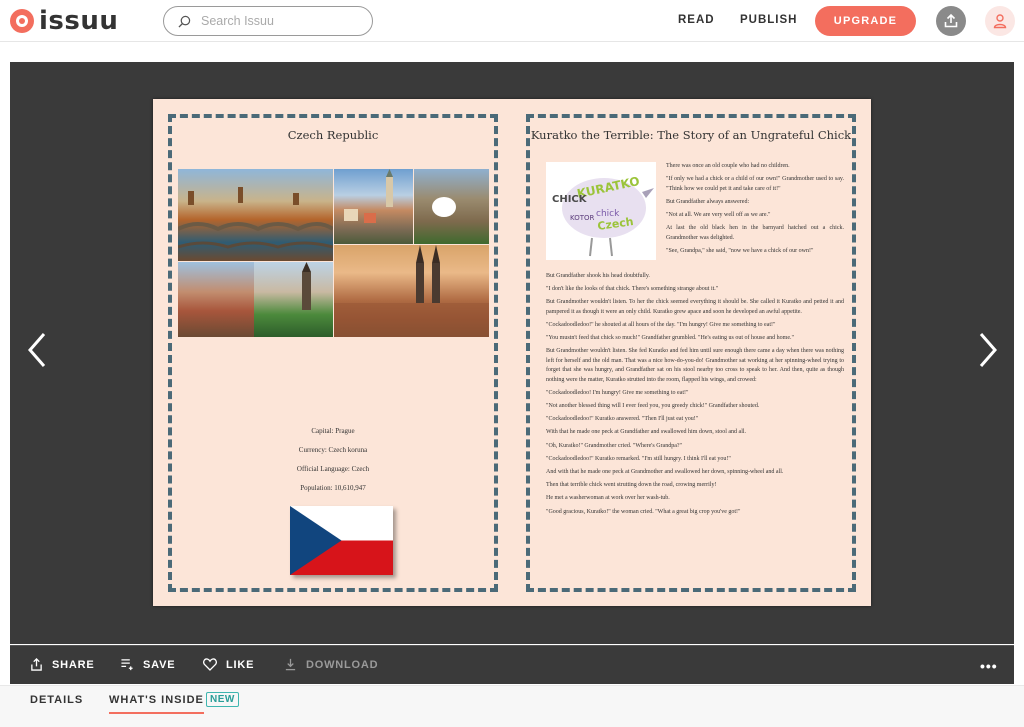  I want to click on next-page-button, so click(988, 350).